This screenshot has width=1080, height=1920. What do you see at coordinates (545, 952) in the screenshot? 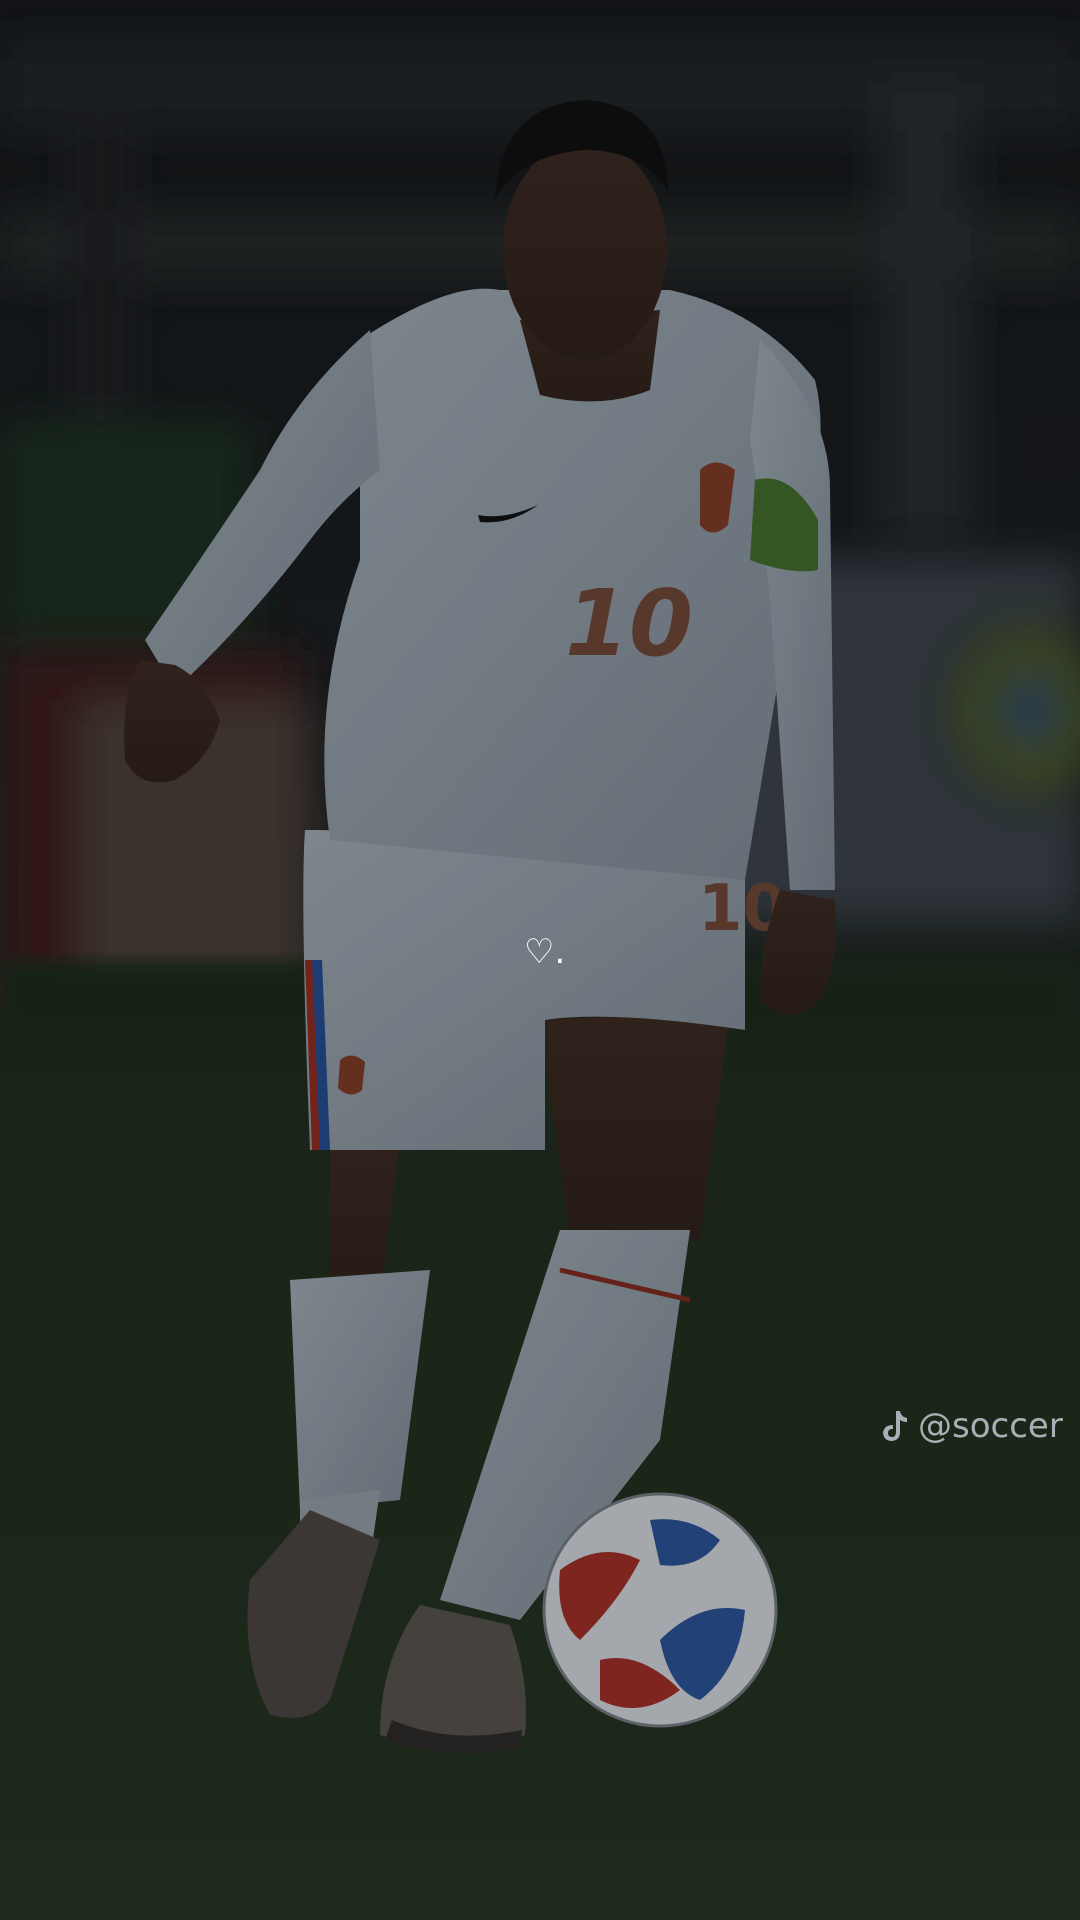
I see `heart-caption: ♡.` at bounding box center [545, 952].